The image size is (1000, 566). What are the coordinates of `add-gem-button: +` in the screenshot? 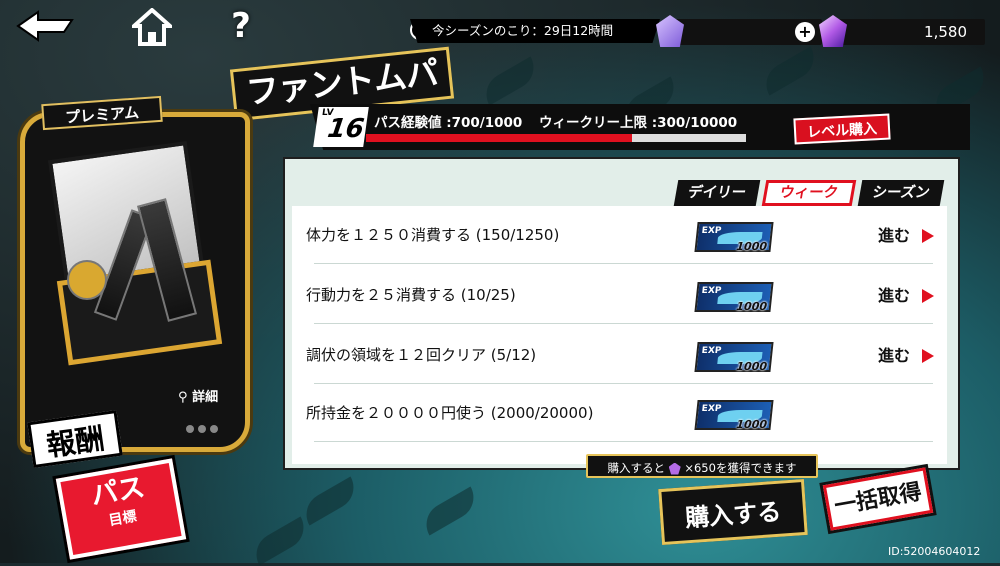 It's located at (805, 32).